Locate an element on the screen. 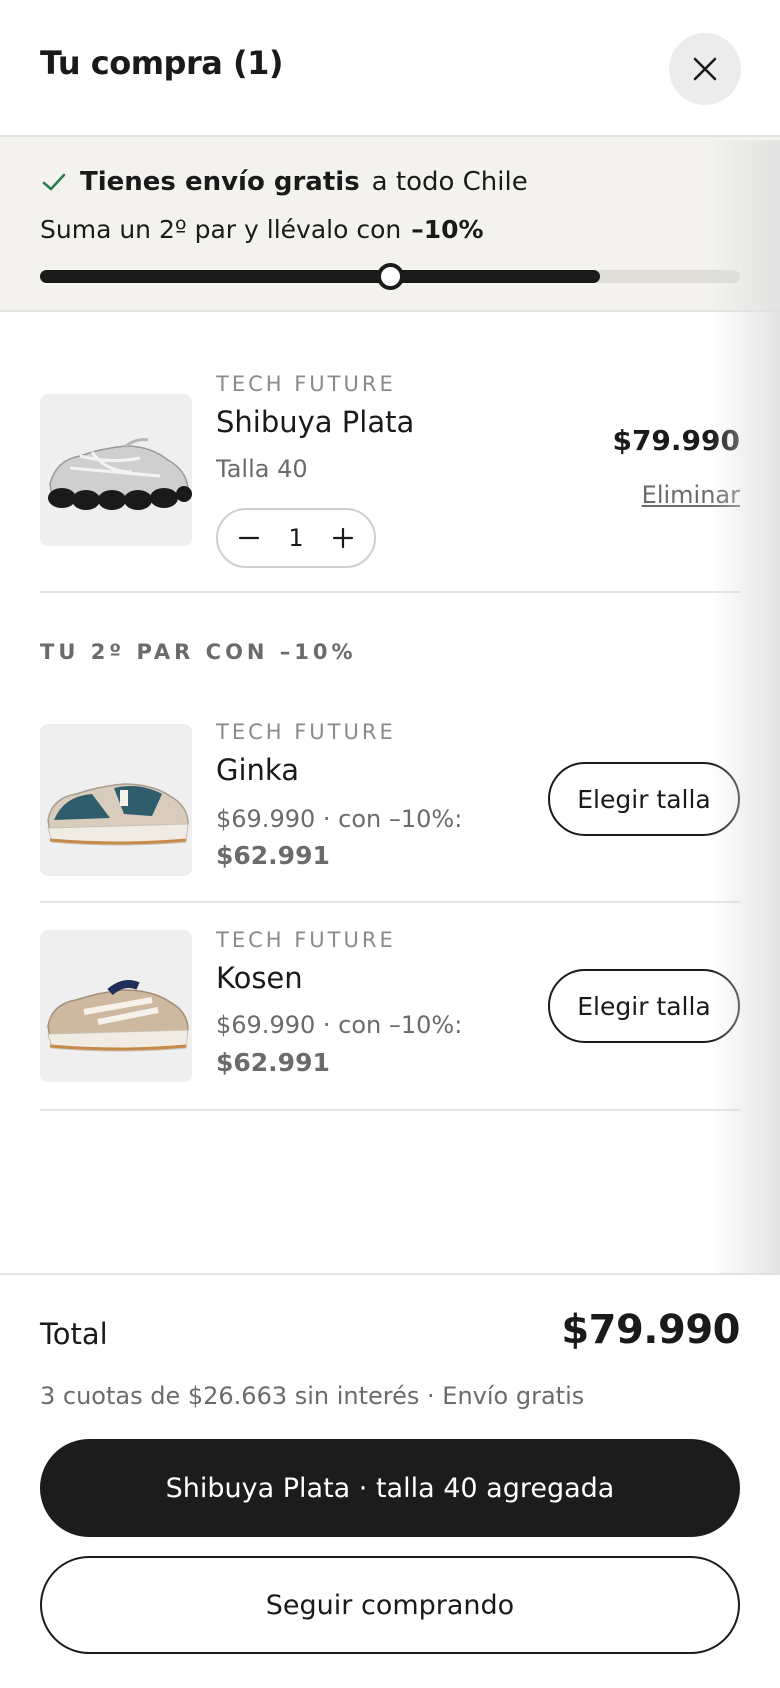  promo-progress-bar is located at coordinates (390, 276).